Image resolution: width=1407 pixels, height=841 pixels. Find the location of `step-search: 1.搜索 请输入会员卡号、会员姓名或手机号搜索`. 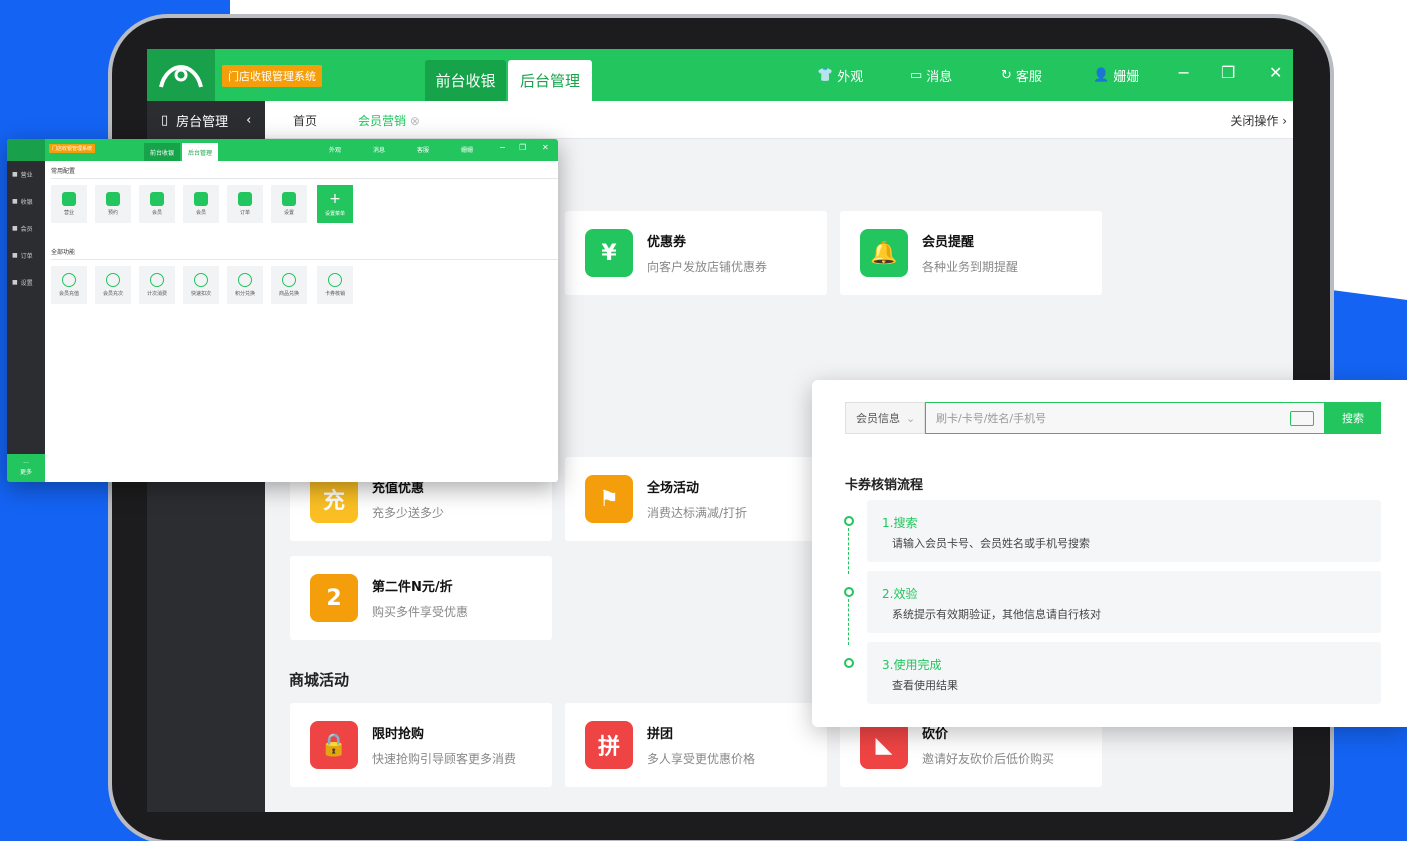

step-search: 1.搜索 请输入会员卡号、会员姓名或手机号搜索 is located at coordinates (1124, 531).